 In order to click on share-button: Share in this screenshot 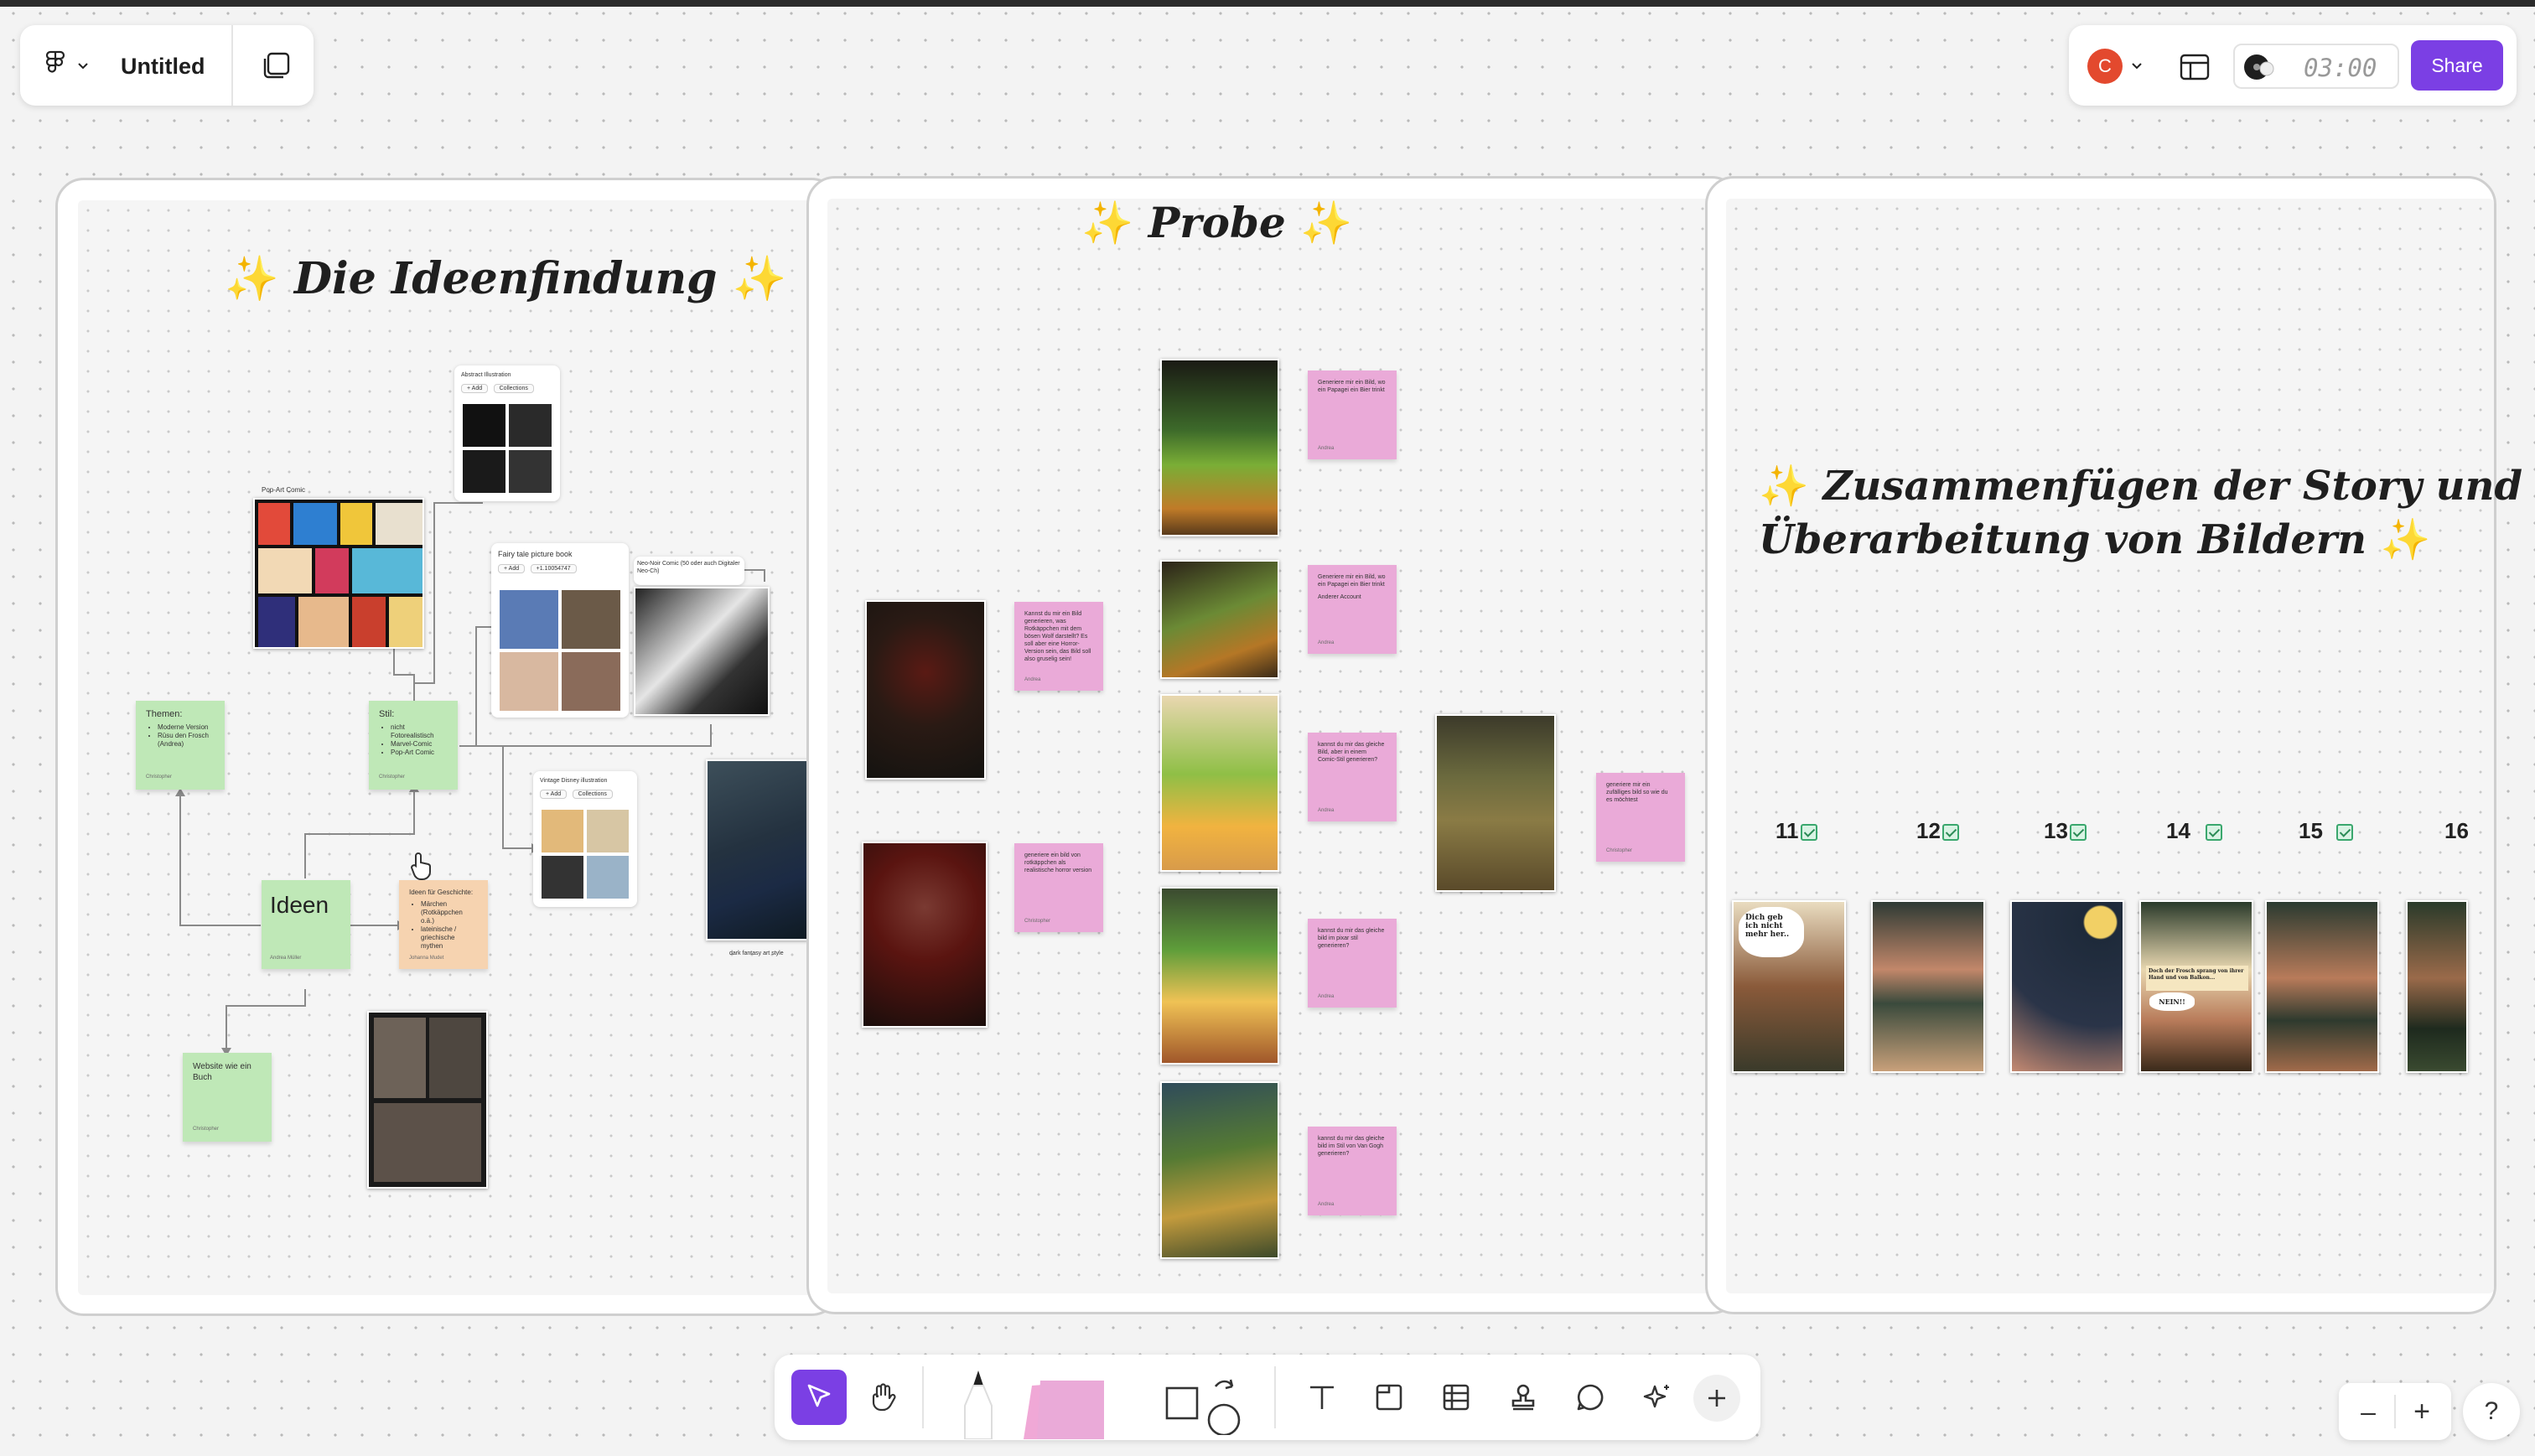, I will do `click(2457, 65)`.